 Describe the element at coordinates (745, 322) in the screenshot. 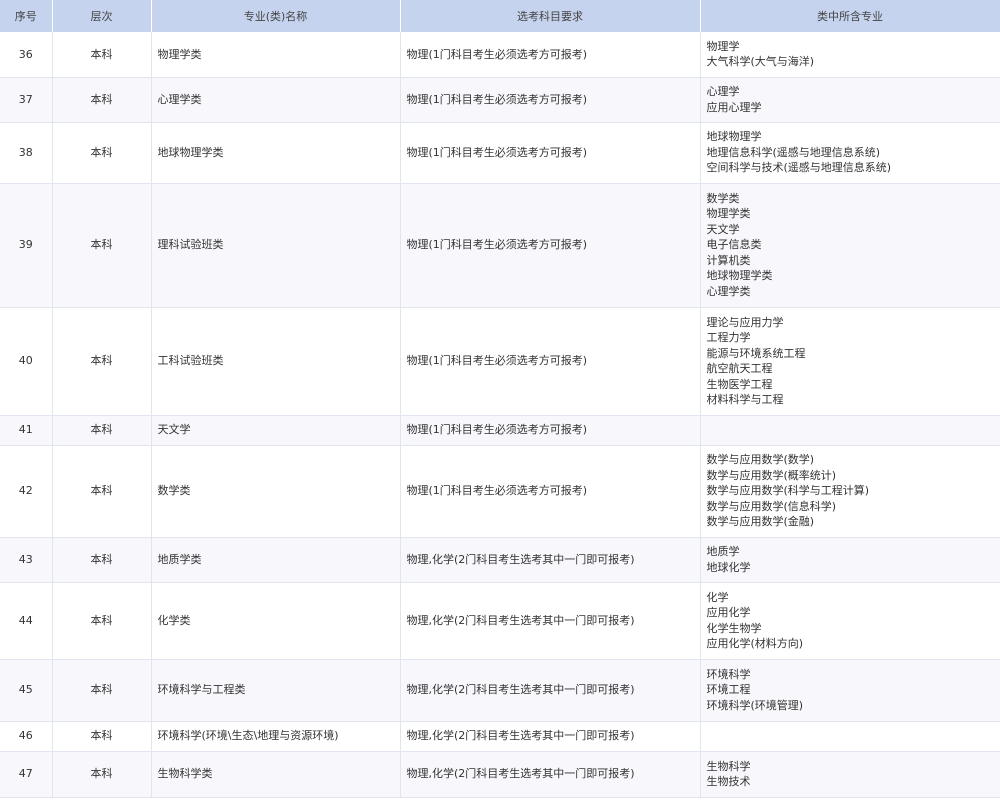

I see `included-major-item: 理论与应用力学` at that location.